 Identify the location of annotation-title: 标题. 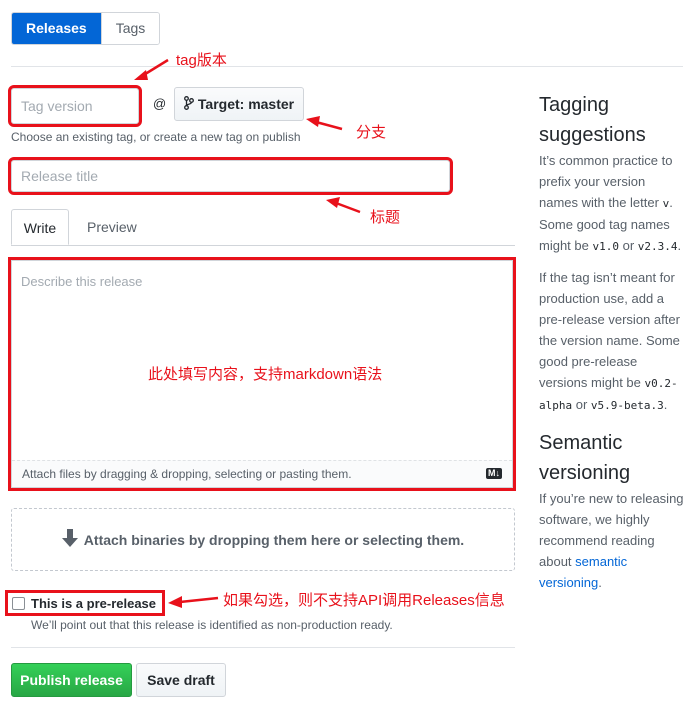
(385, 217).